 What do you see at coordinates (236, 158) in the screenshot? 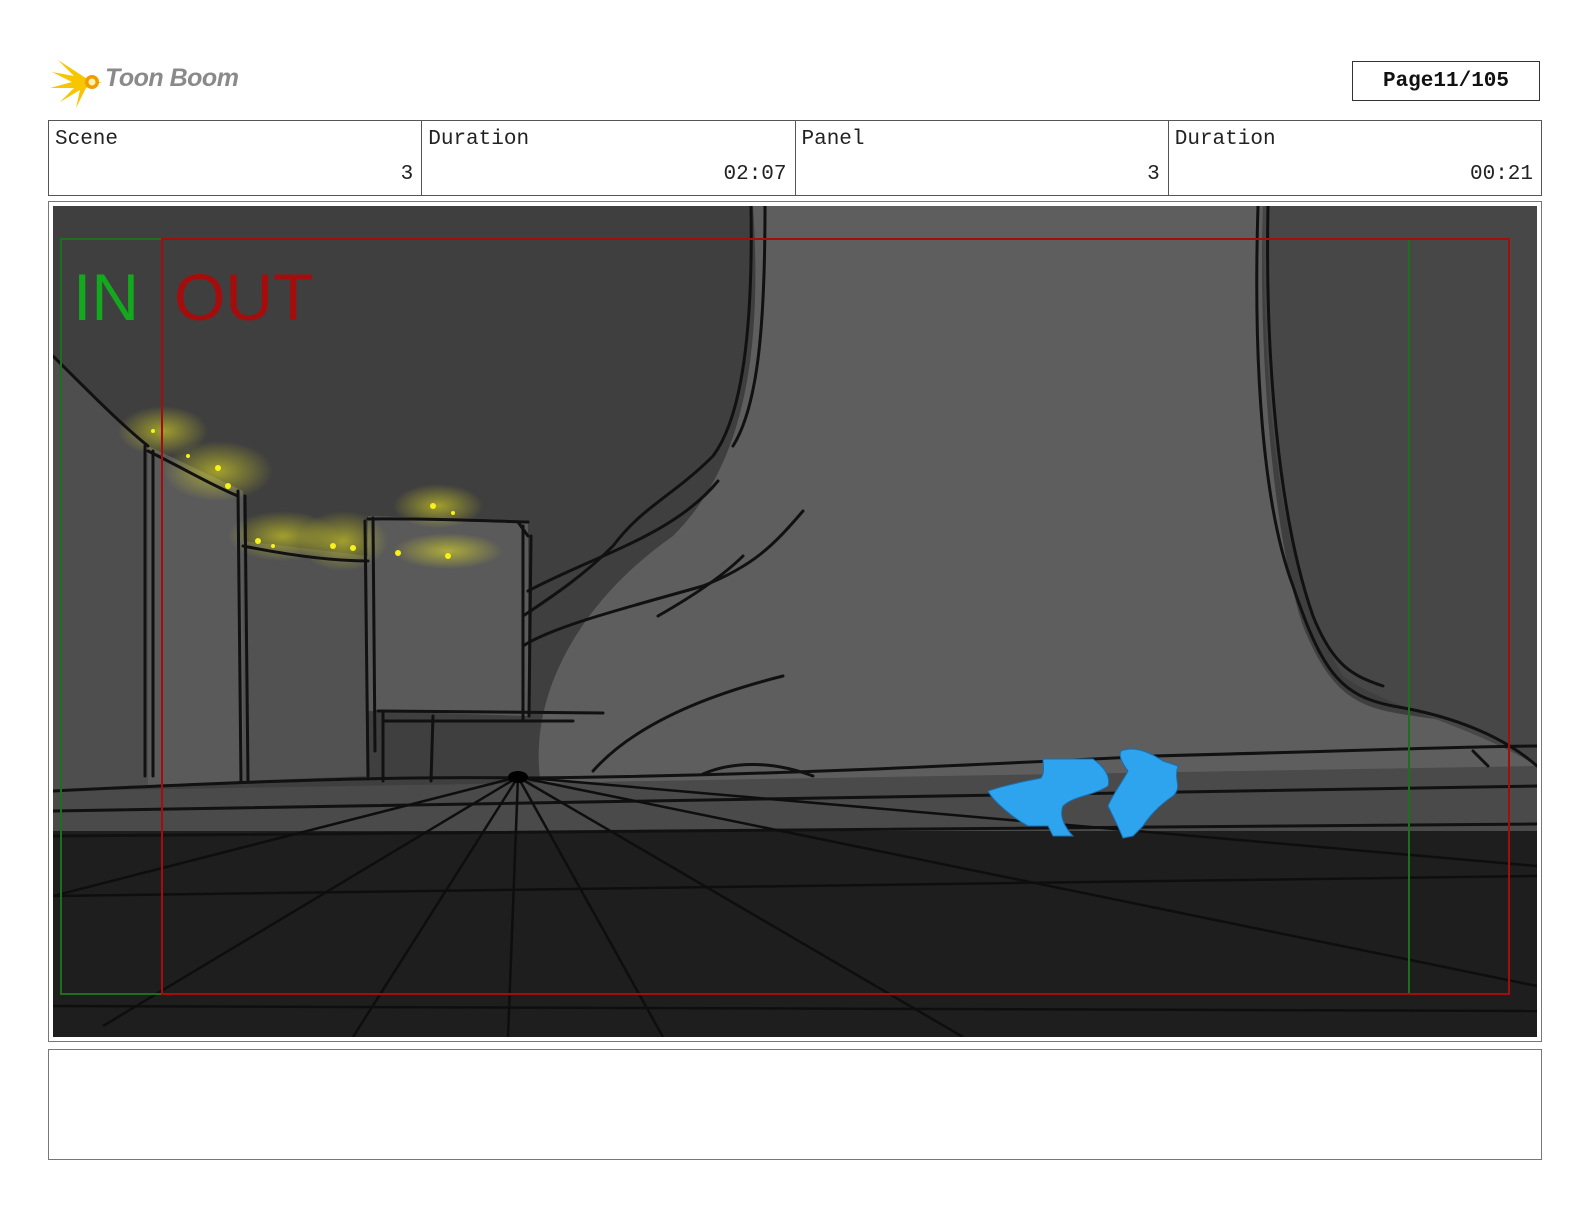
I see `scene-cell: Scene 3` at bounding box center [236, 158].